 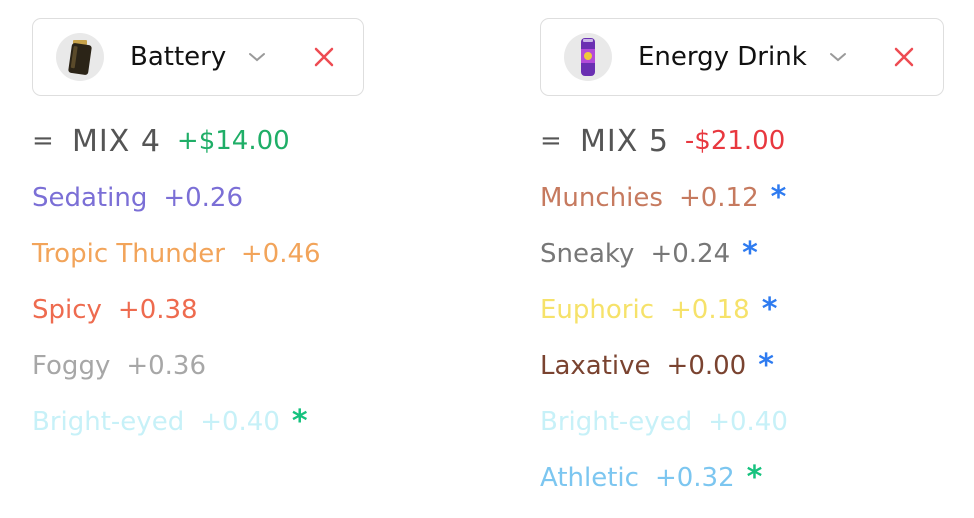 I want to click on effect-name: Laxative, so click(x=595, y=366).